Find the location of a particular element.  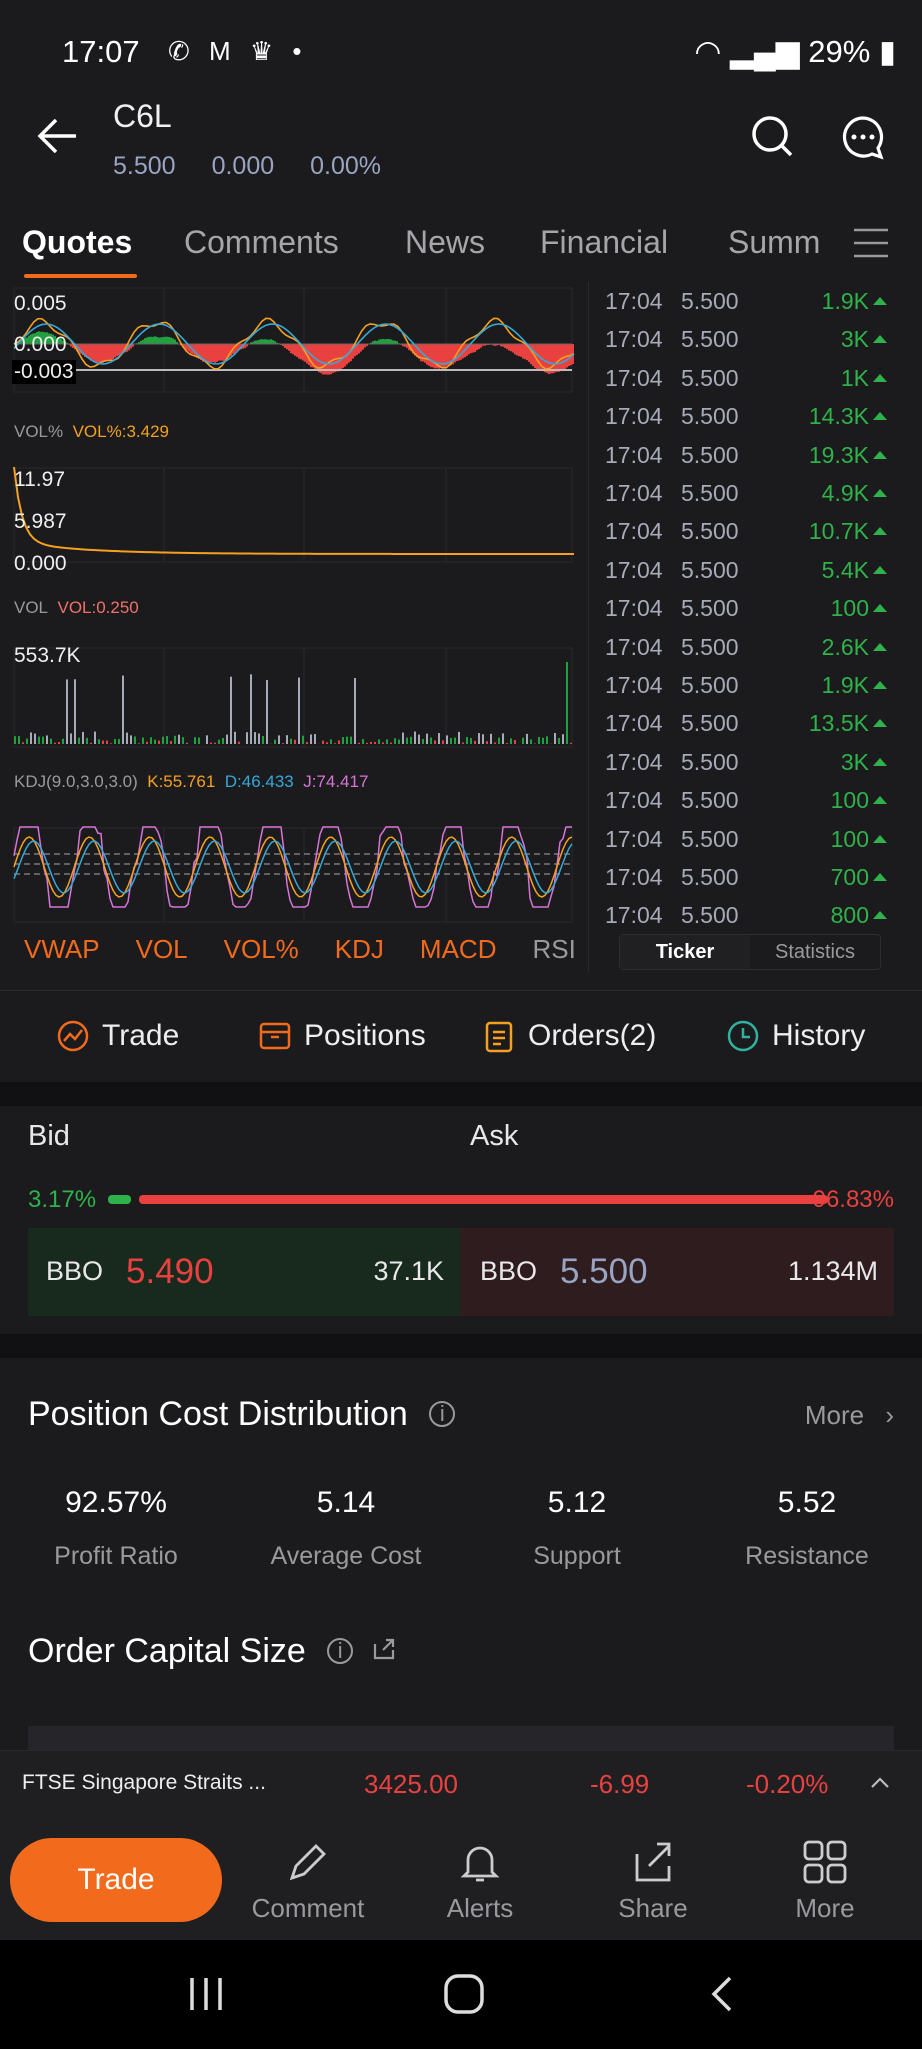

tab-quotes: Quotes is located at coordinates (77, 242).